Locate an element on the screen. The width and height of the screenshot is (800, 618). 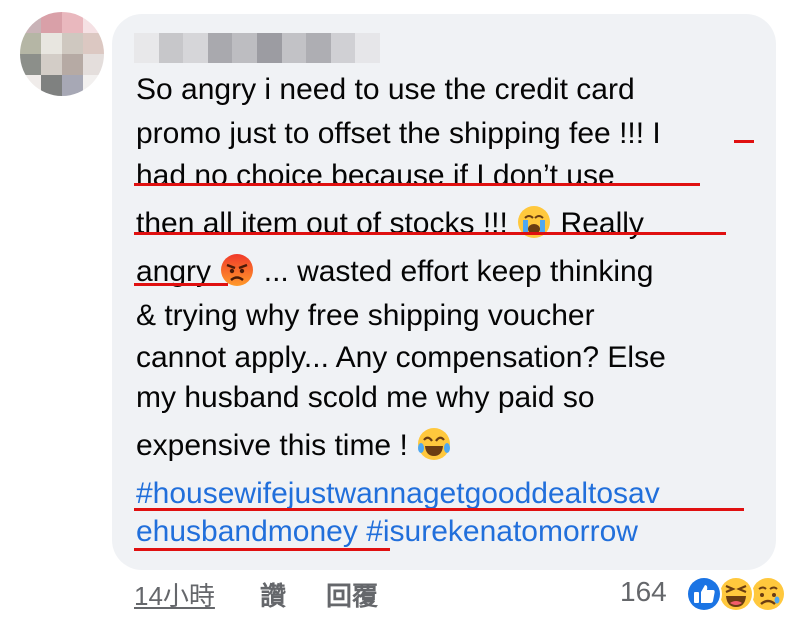
reply-button: 回覆 is located at coordinates (352, 594).